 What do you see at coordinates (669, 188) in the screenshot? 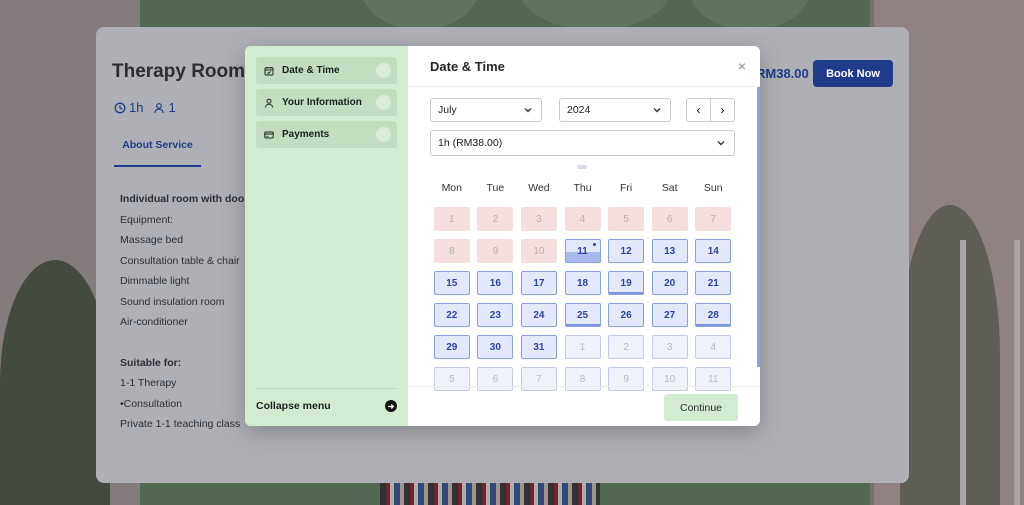
I see `weekday-label: Sat` at bounding box center [669, 188].